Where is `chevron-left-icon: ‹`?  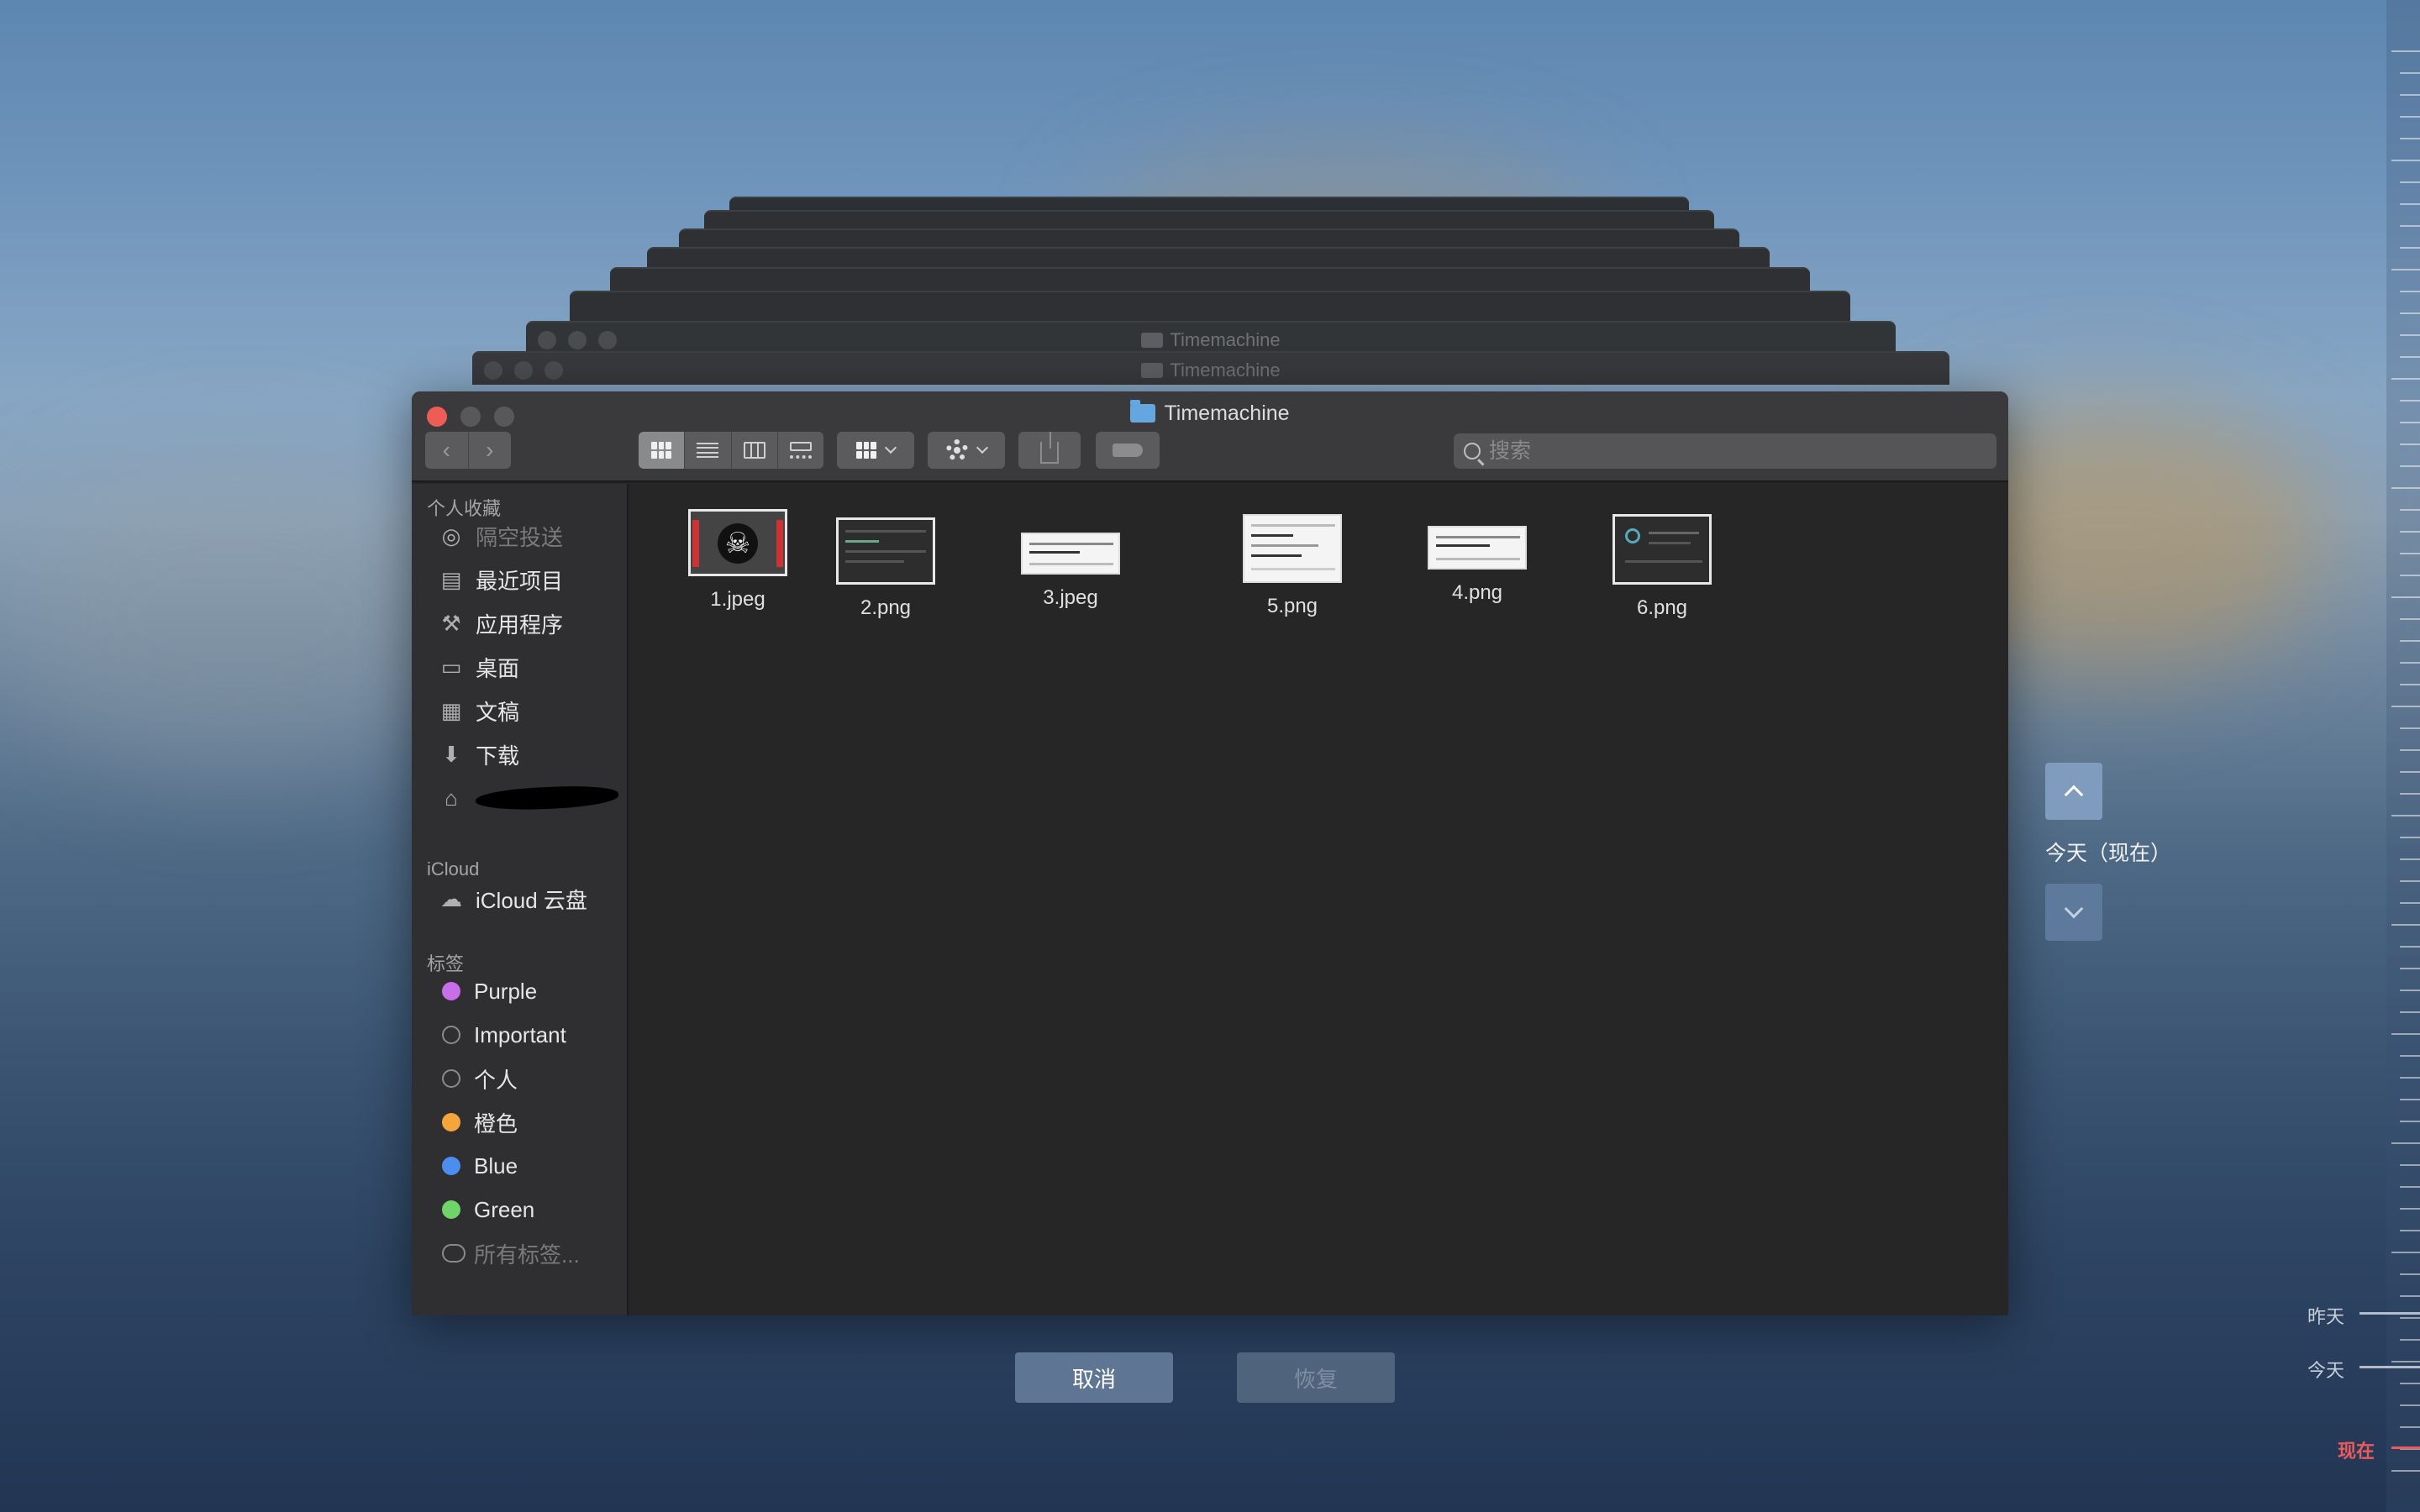
chevron-left-icon: ‹ is located at coordinates (446, 450).